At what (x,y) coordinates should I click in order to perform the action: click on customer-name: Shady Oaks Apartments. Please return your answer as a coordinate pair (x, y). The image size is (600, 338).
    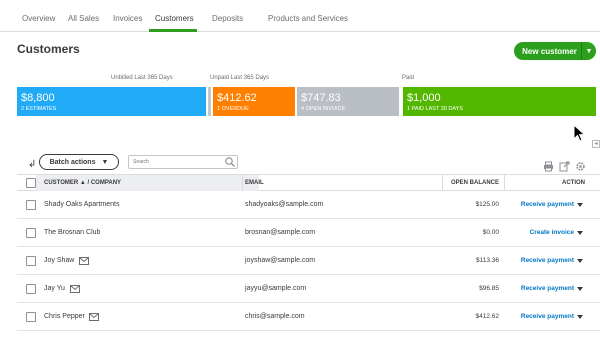
    Looking at the image, I should click on (81, 204).